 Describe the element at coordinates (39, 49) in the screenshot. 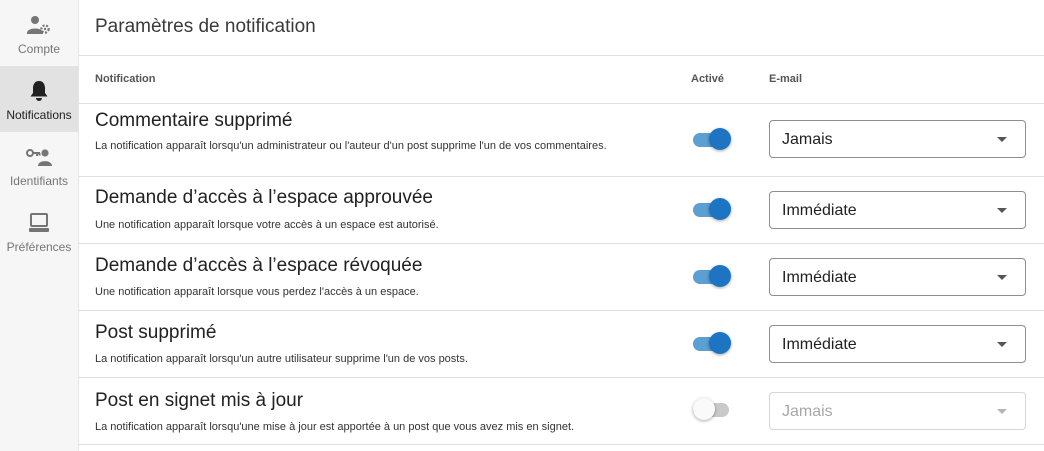

I see `sidebar-item-label: Compte` at that location.